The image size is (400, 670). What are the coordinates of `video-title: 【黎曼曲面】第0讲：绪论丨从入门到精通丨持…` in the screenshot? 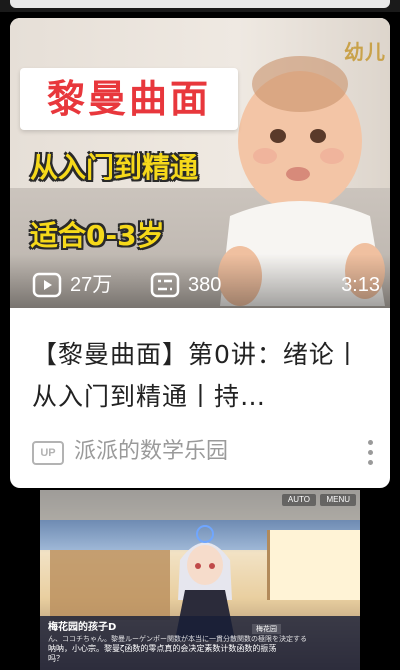 It's located at (202, 376).